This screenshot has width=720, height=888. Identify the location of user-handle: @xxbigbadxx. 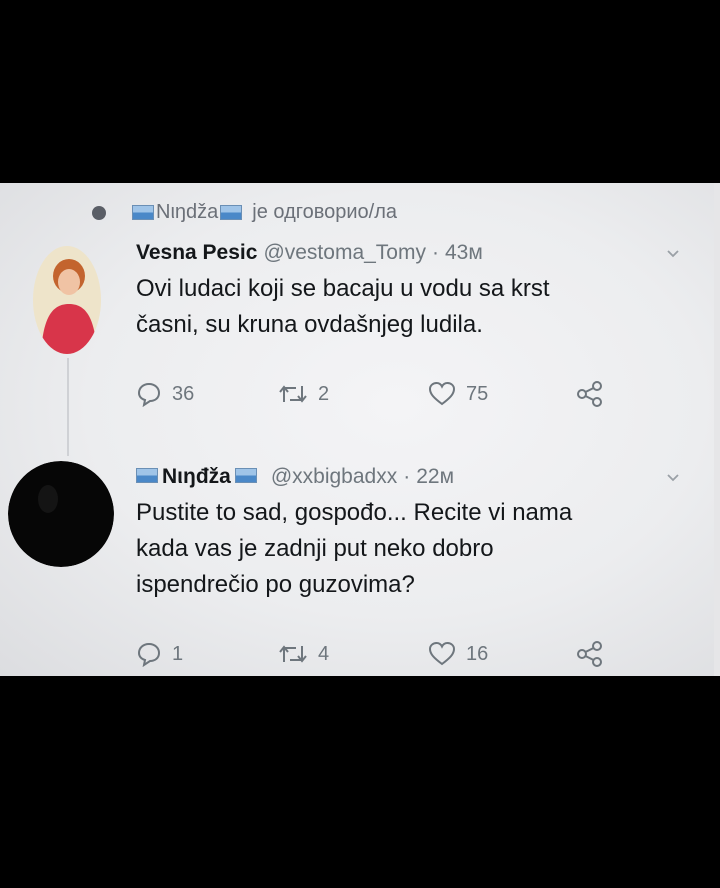
(334, 477).